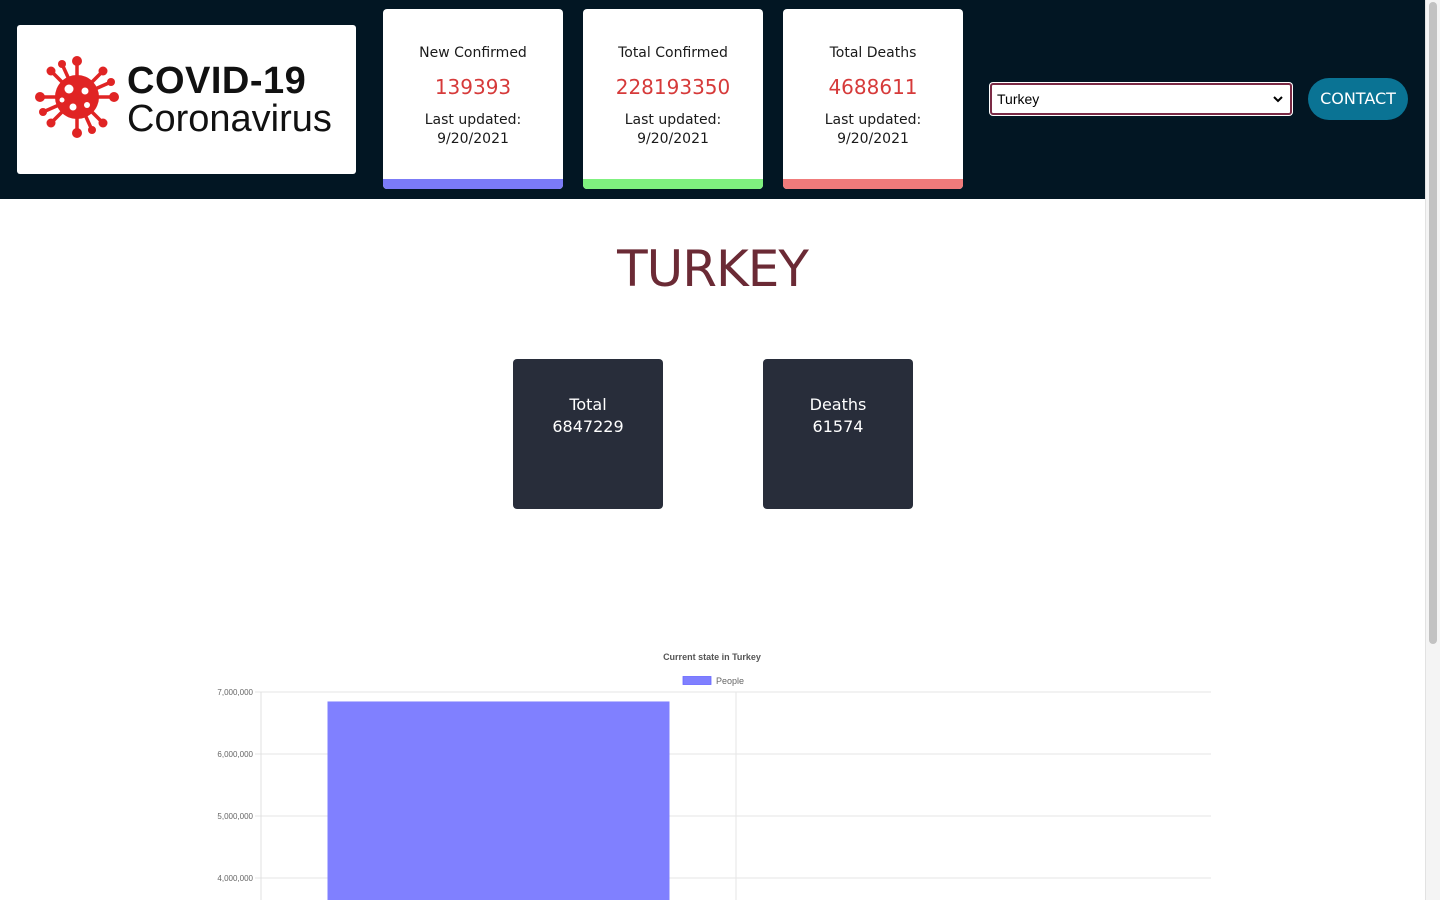 This screenshot has width=1440, height=900. Describe the element at coordinates (473, 87) in the screenshot. I see `card-value: 139393` at that location.